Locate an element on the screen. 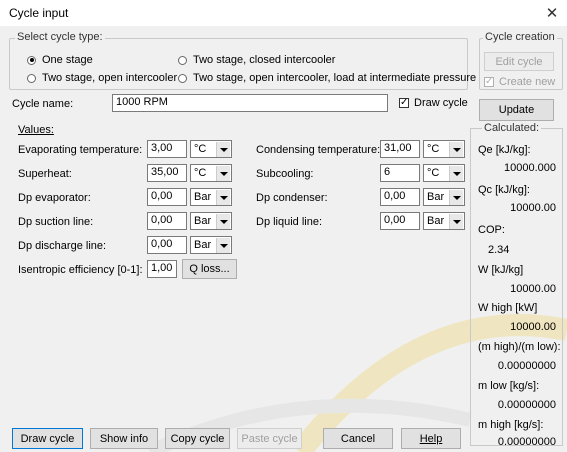 This screenshot has height=452, width=567. cycle-name-input: 1000 RPM is located at coordinates (250, 103).